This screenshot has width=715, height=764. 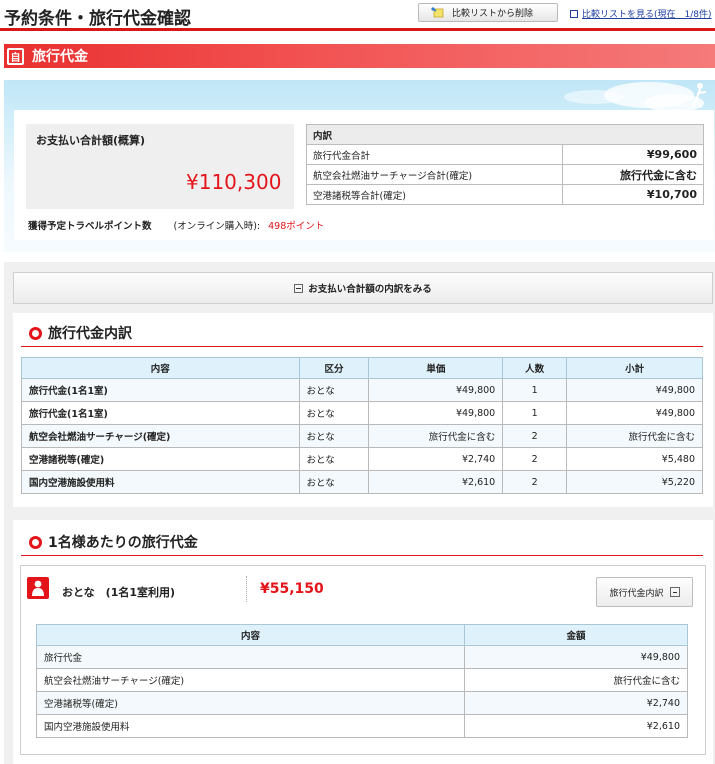 I want to click on row-item: 旅行代金, so click(x=250, y=657).